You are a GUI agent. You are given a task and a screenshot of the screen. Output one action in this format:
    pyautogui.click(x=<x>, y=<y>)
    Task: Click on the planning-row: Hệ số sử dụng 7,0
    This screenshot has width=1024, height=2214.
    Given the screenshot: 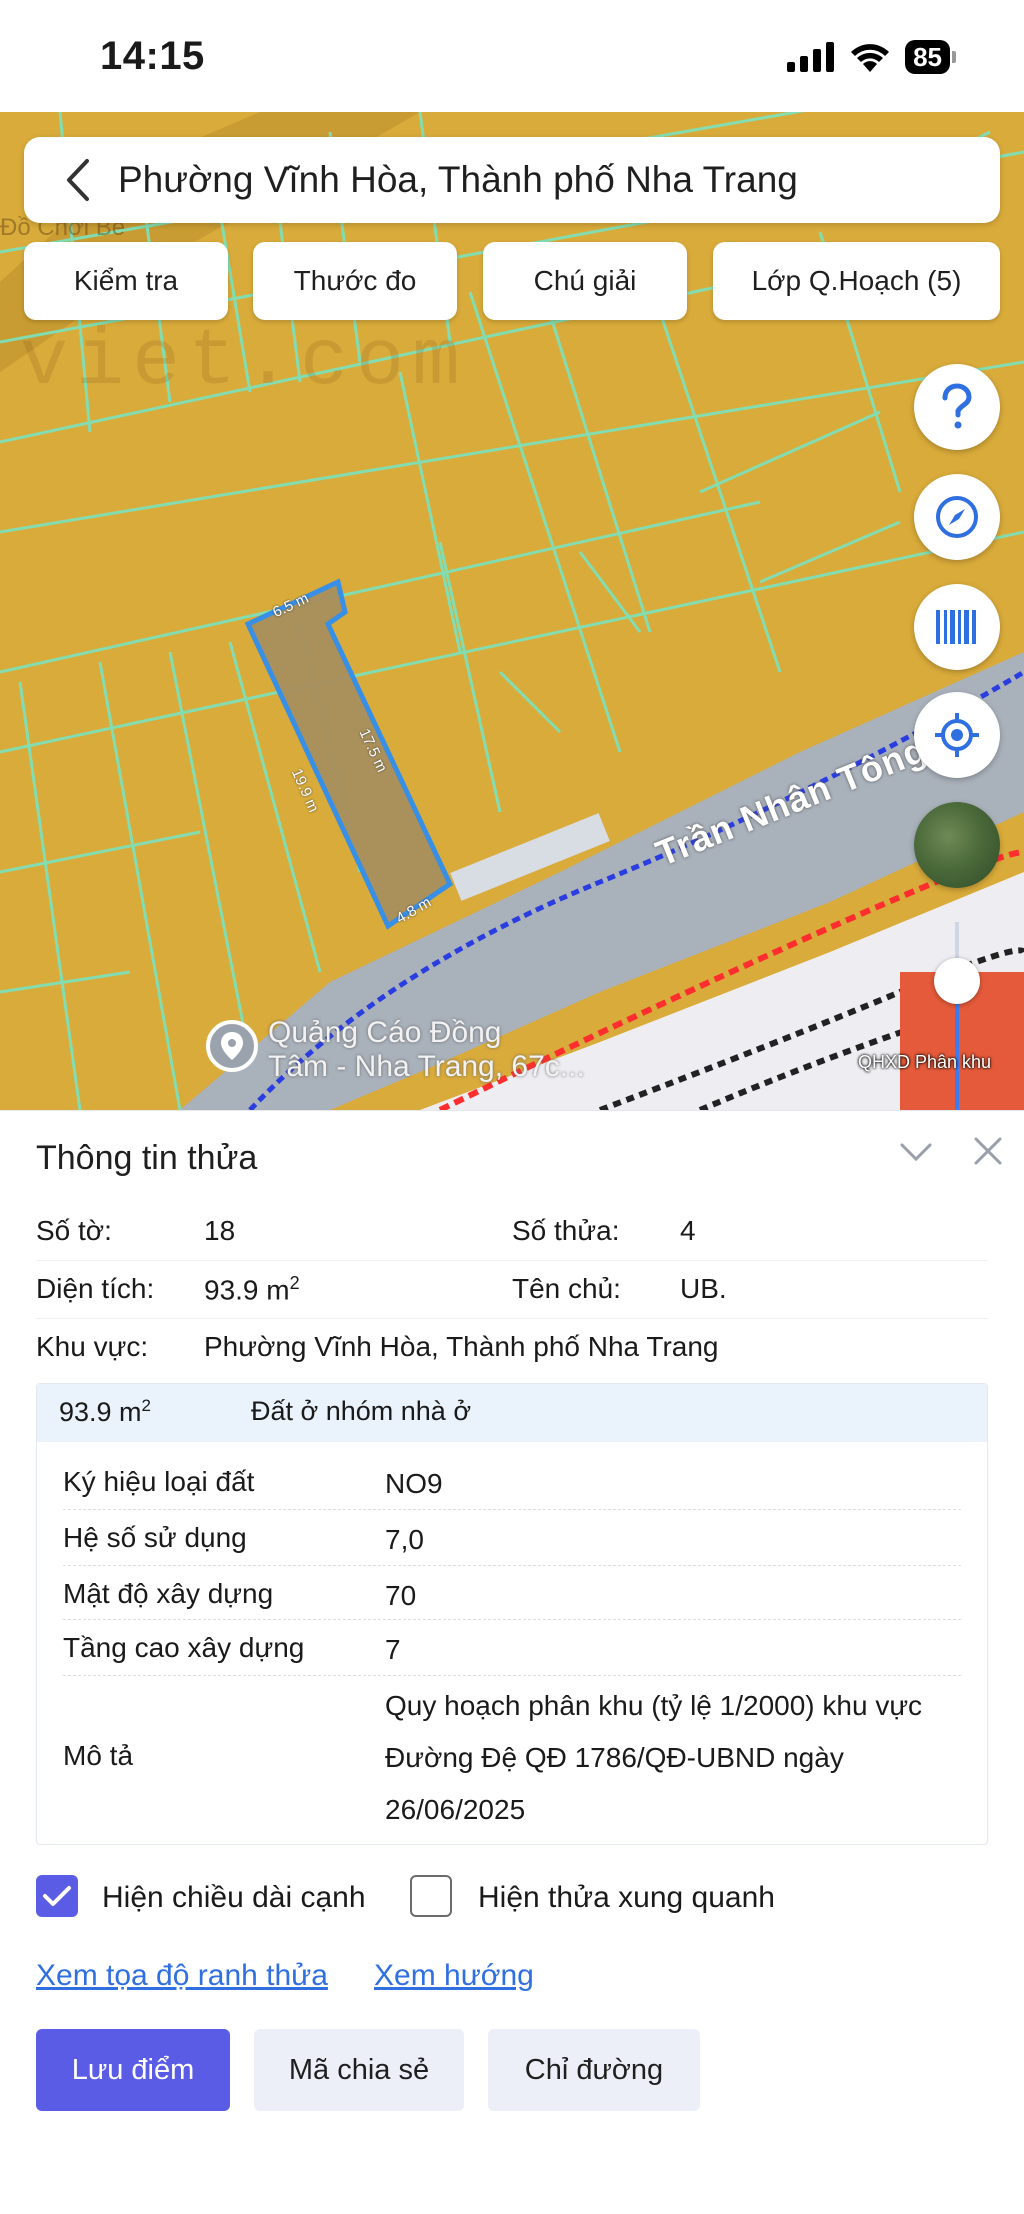 What is the action you would take?
    pyautogui.click(x=512, y=1538)
    